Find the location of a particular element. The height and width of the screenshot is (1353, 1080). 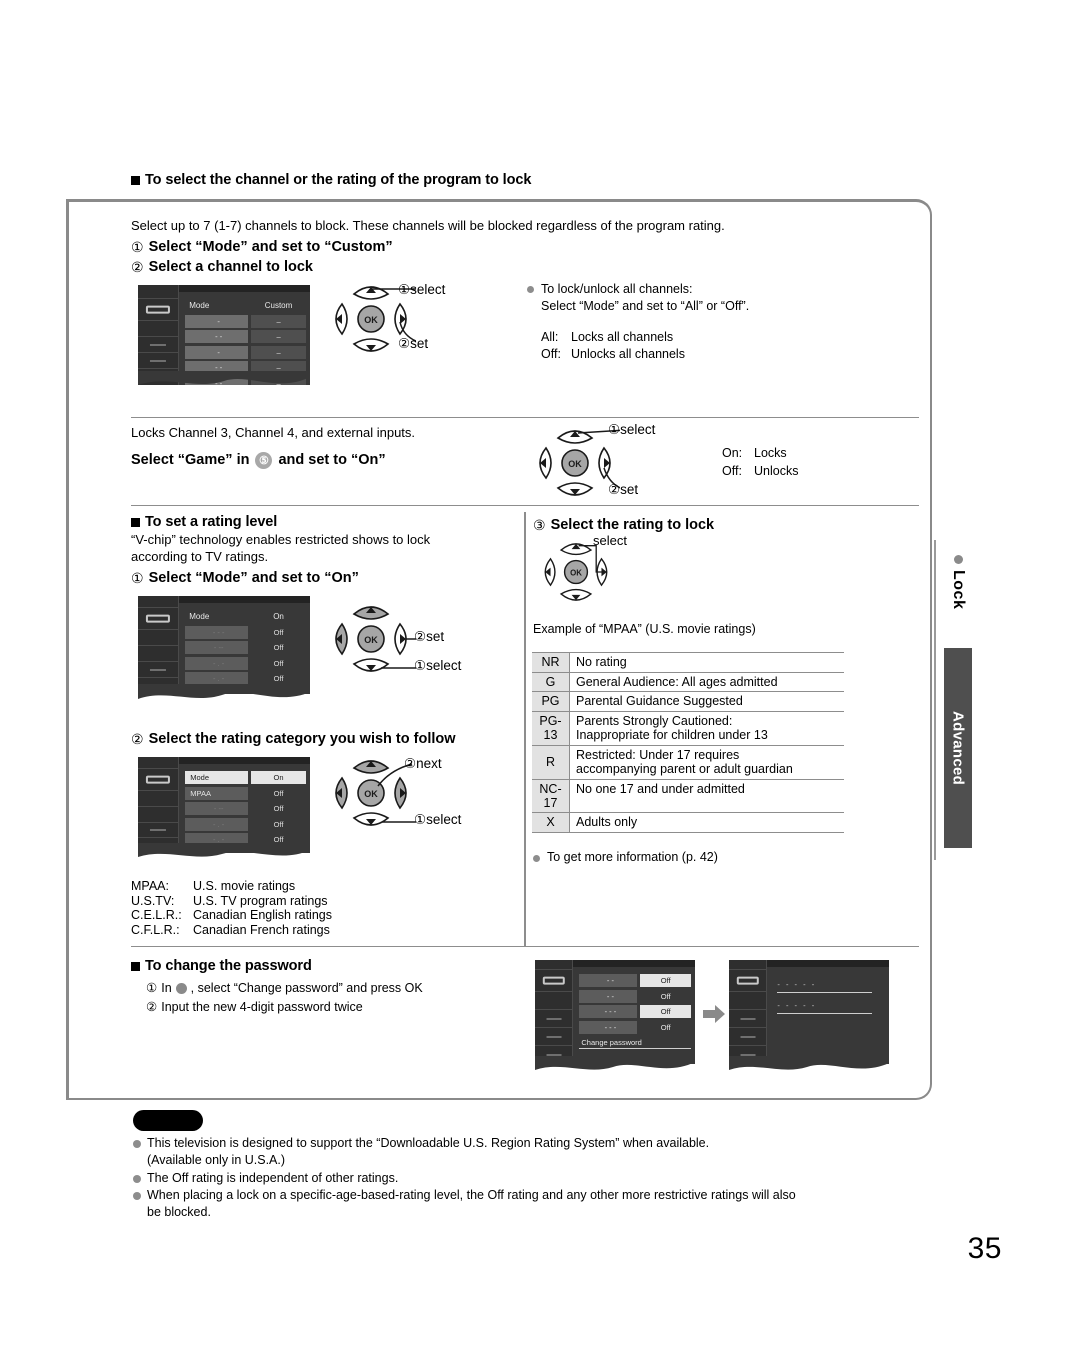

step-2: ② Select a channel to lock is located at coordinates (491, 267).